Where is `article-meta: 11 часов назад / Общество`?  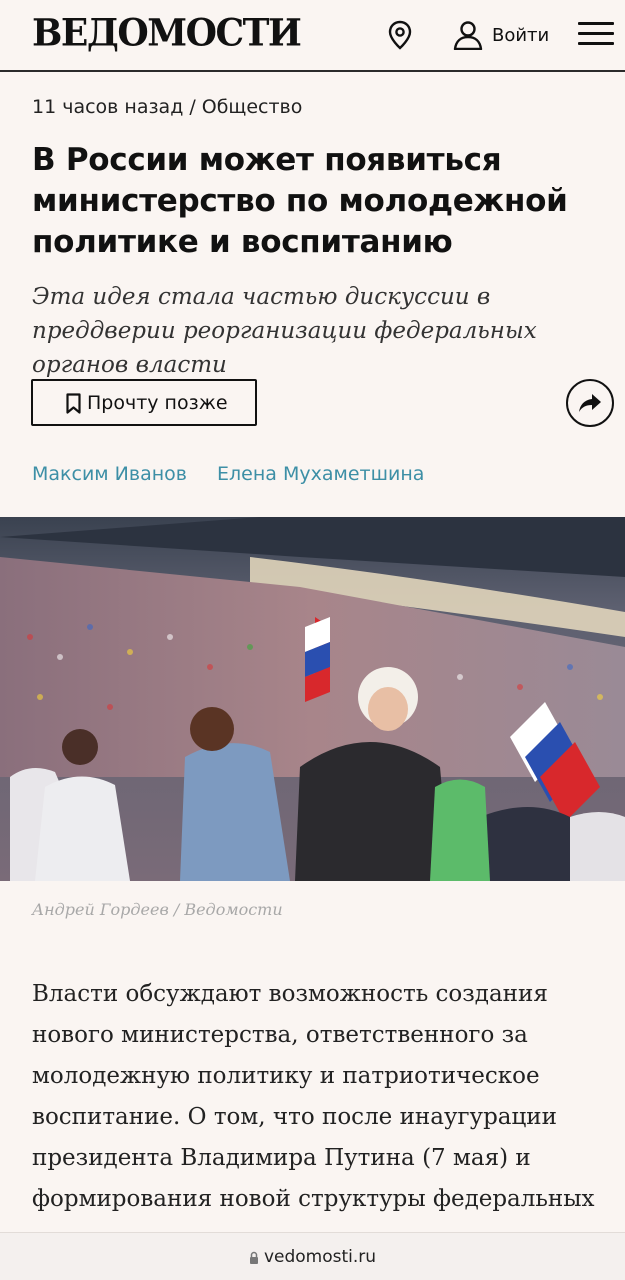 article-meta: 11 часов назад / Общество is located at coordinates (167, 107).